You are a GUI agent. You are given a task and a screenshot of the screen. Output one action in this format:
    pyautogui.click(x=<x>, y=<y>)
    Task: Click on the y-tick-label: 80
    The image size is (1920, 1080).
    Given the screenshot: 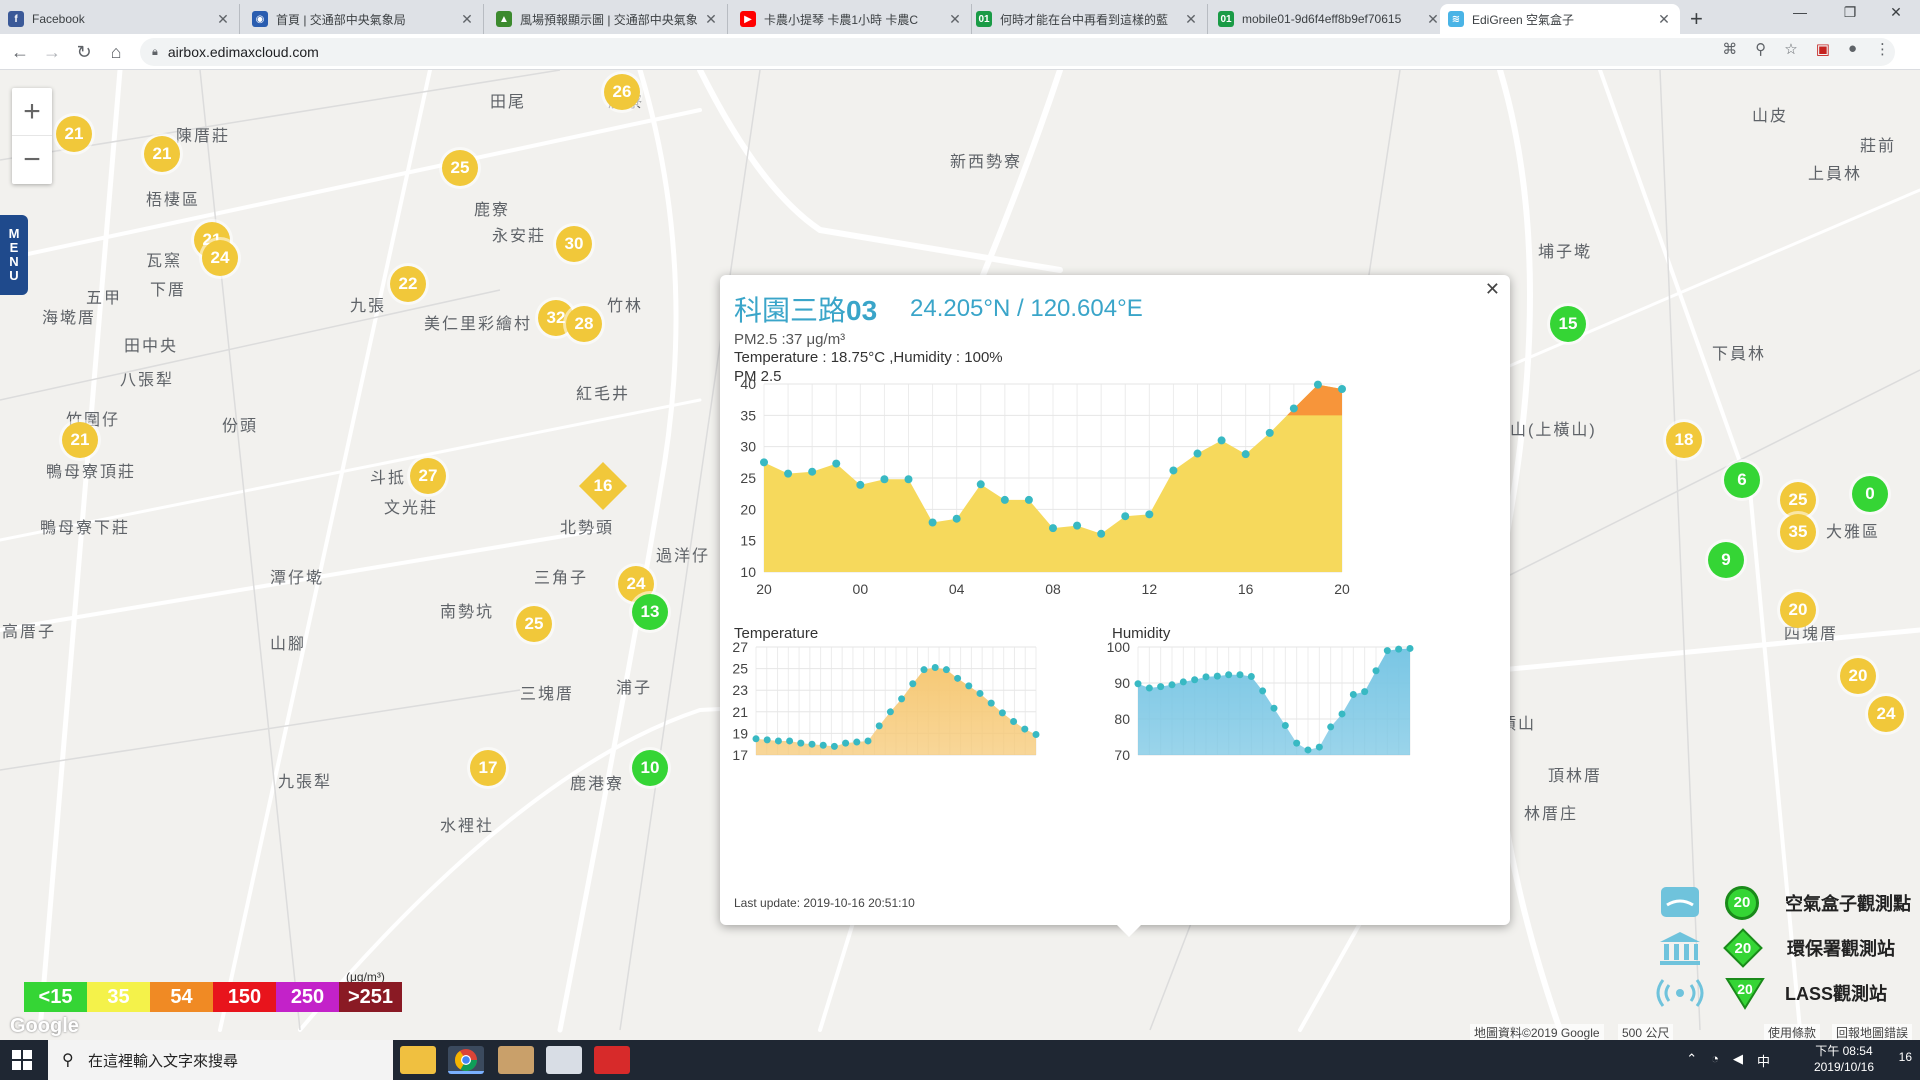 What is the action you would take?
    pyautogui.click(x=1122, y=719)
    